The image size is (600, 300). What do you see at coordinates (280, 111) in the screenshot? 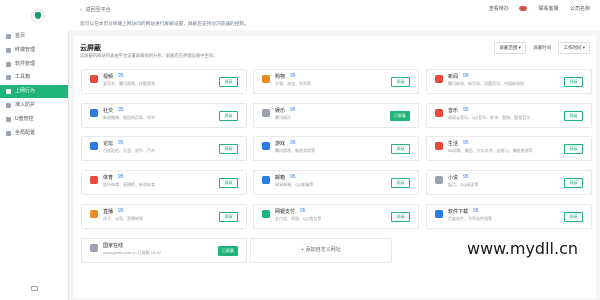
I see `category-name: 娱乐` at bounding box center [280, 111].